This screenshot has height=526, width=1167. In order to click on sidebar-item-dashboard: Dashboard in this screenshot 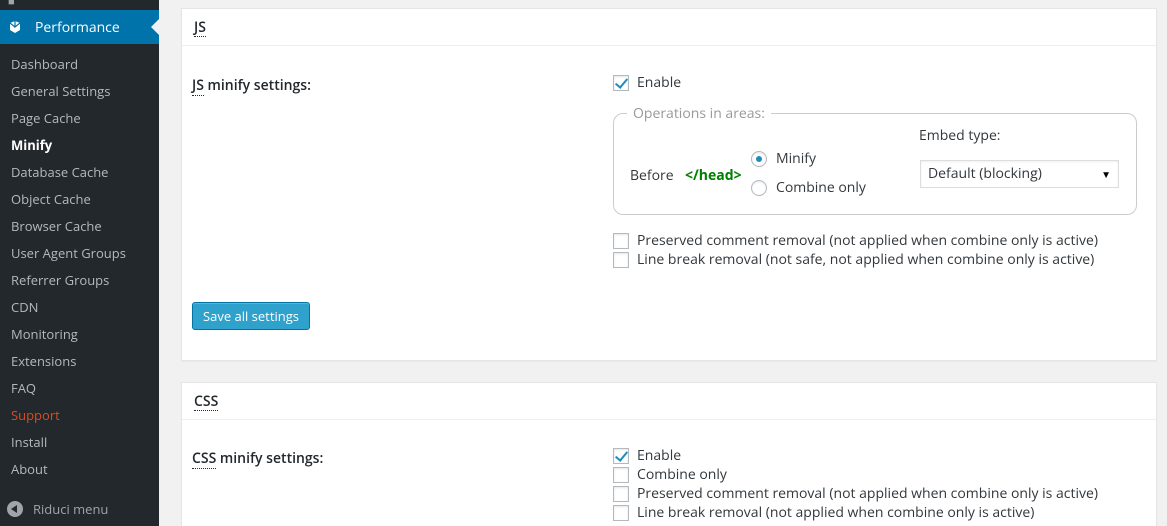, I will do `click(79, 64)`.